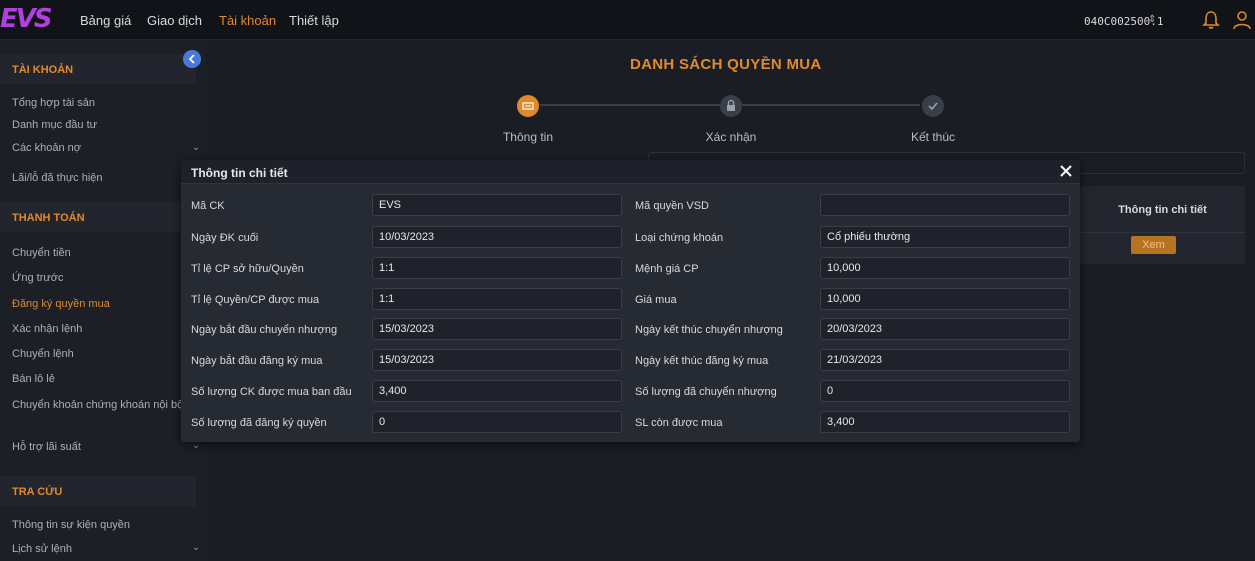  What do you see at coordinates (630, 172) in the screenshot?
I see `modal-header: Thông tin chi tiết` at bounding box center [630, 172].